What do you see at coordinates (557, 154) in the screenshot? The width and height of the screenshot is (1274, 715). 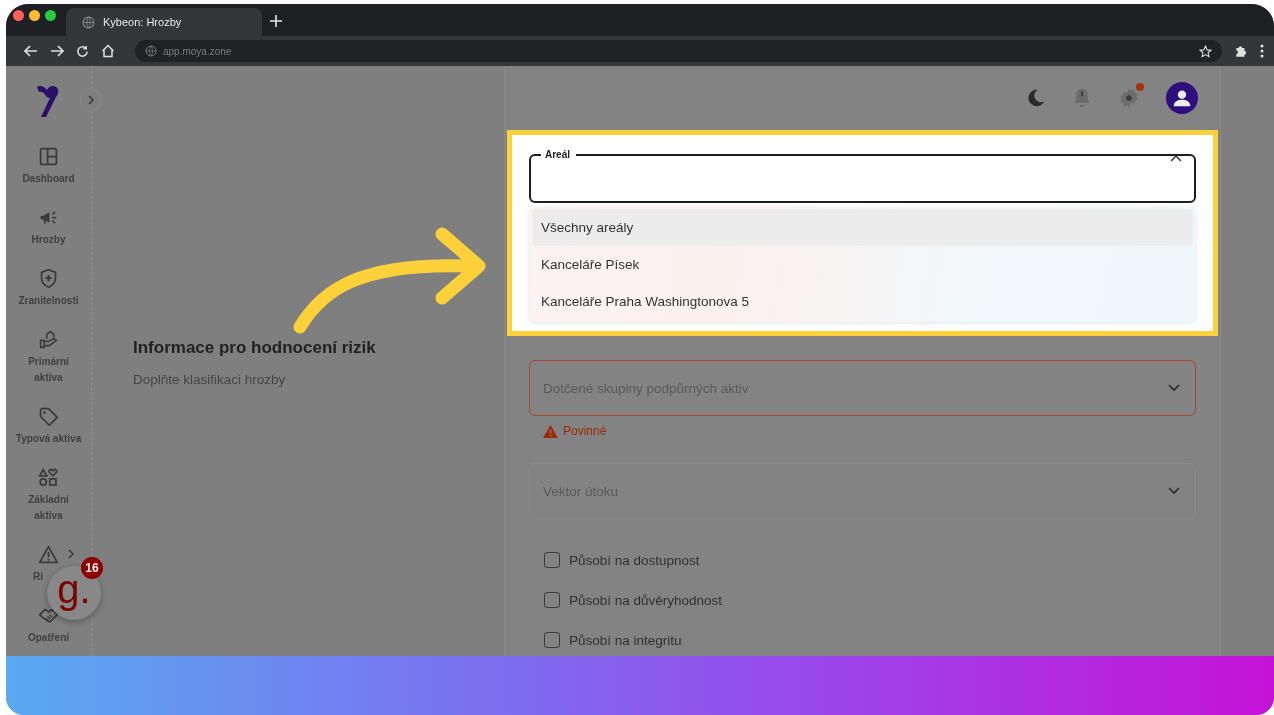 I see `field-label: Areál` at bounding box center [557, 154].